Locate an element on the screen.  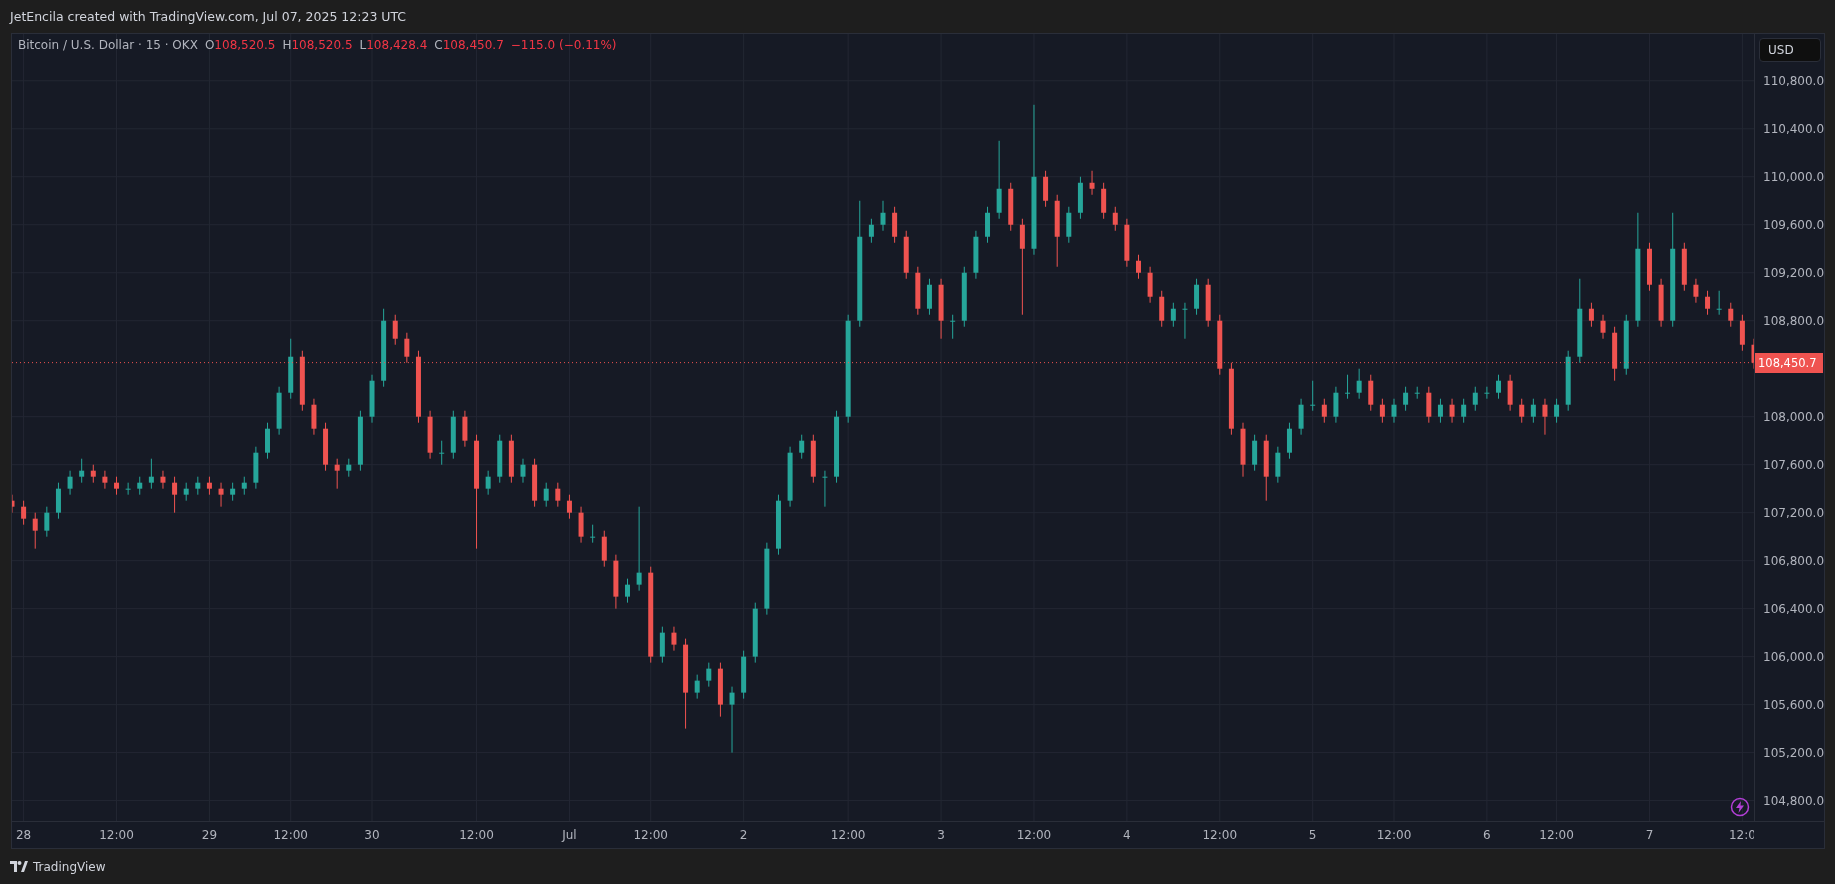
time-tick: 6 is located at coordinates (1487, 835).